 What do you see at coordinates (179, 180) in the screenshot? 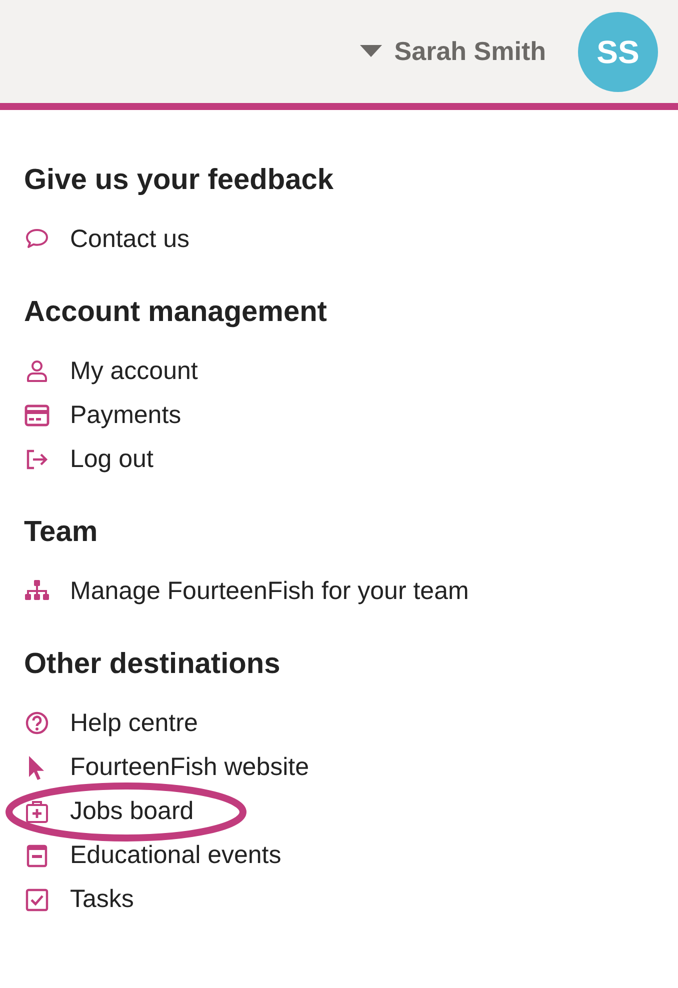
I see `section-heading: Give us your feedback` at bounding box center [179, 180].